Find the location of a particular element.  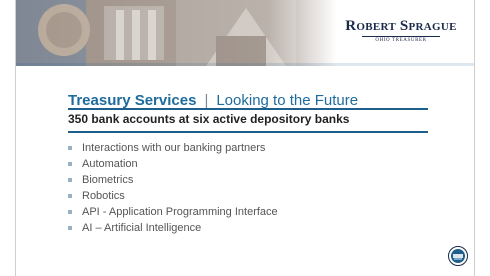

bullet-item: AI – Artificial Intelligence is located at coordinates (173, 228).